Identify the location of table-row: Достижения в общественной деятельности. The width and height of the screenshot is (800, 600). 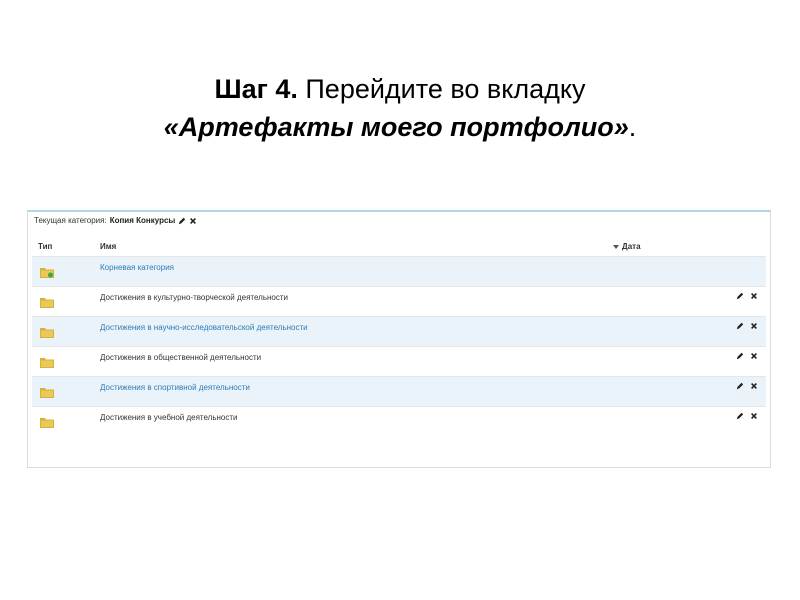
(399, 361).